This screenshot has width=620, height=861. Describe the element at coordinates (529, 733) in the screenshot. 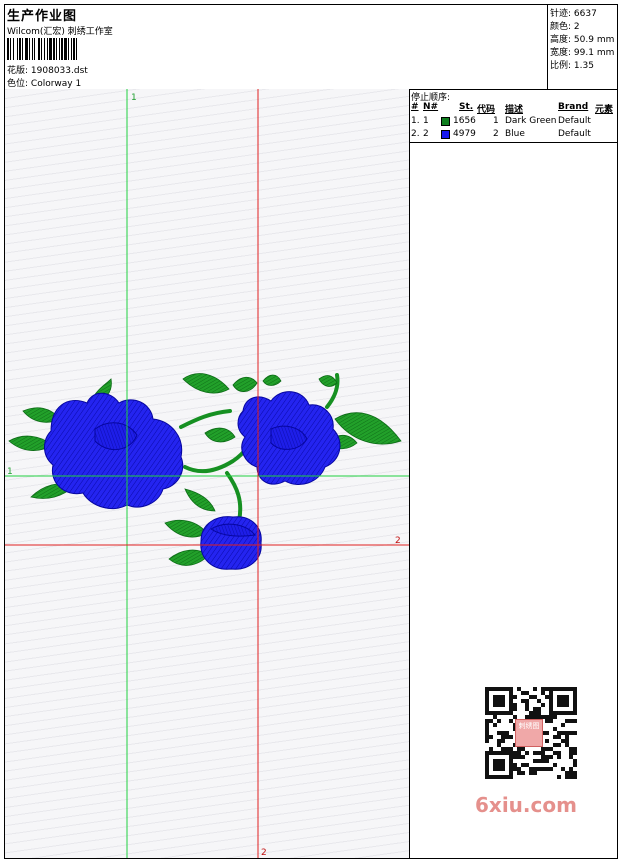

I see `qr-center-badge: 刺绣图` at that location.